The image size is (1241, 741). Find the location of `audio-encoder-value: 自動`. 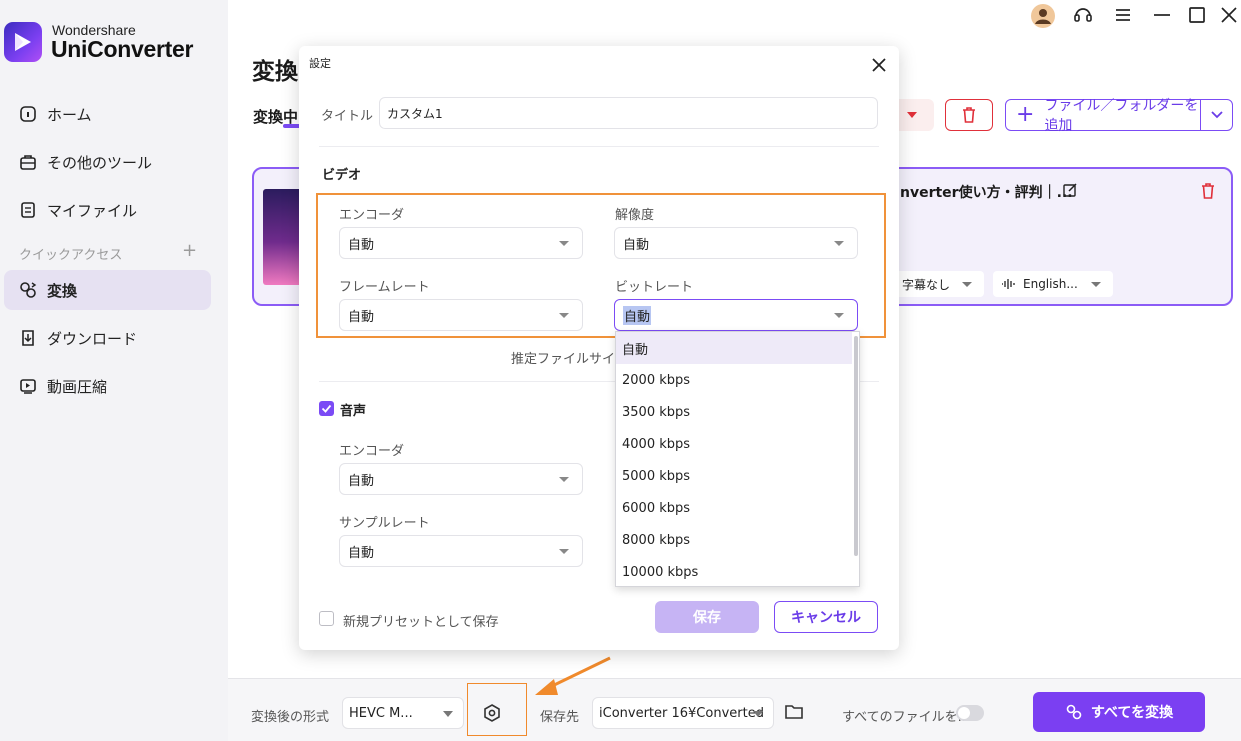

audio-encoder-value: 自動 is located at coordinates (361, 481).